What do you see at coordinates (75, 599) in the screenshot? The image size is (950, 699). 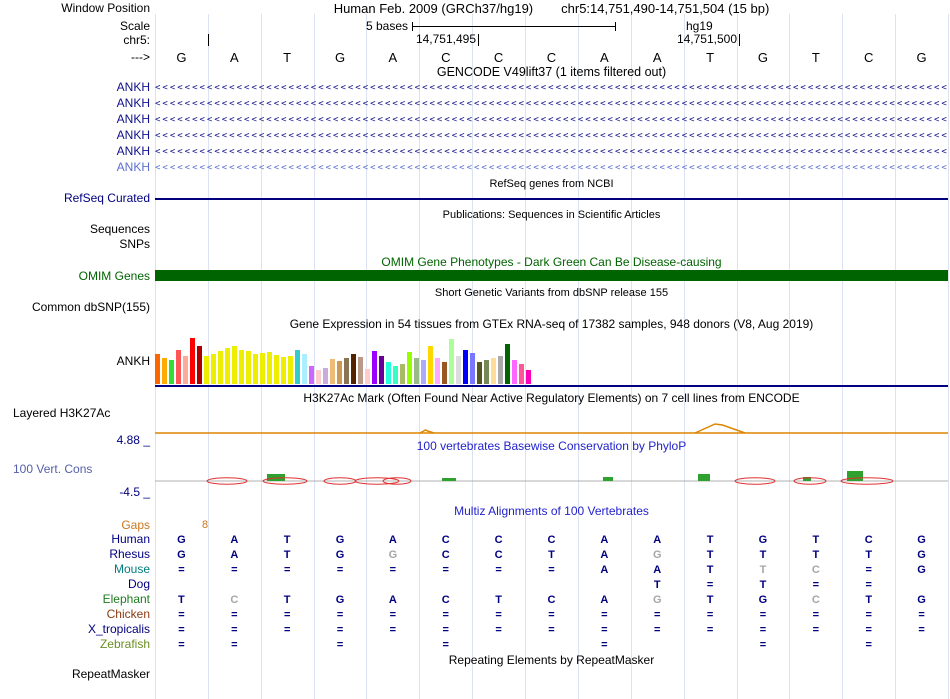 I see `species-label-elephant: Elephant` at bounding box center [75, 599].